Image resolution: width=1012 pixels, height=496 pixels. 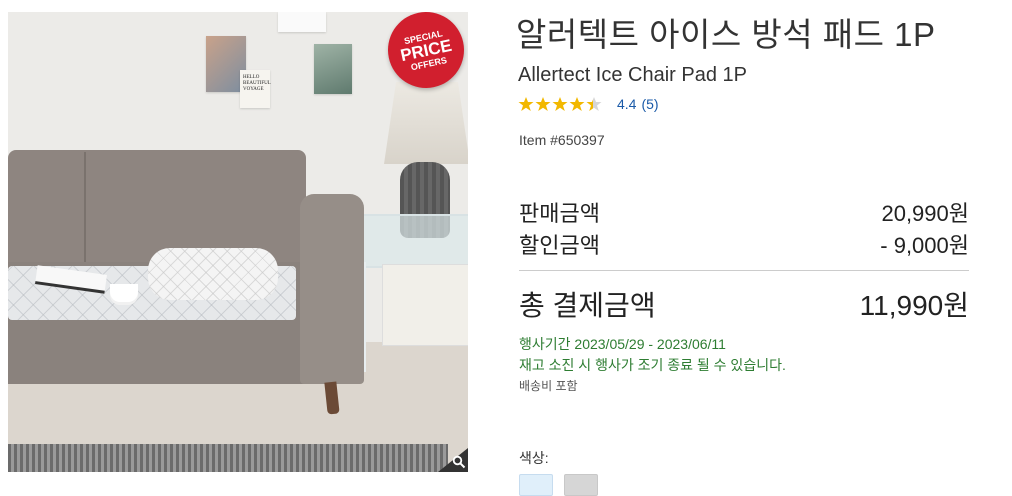 I want to click on color-option-label: 색상:, so click(x=534, y=458).